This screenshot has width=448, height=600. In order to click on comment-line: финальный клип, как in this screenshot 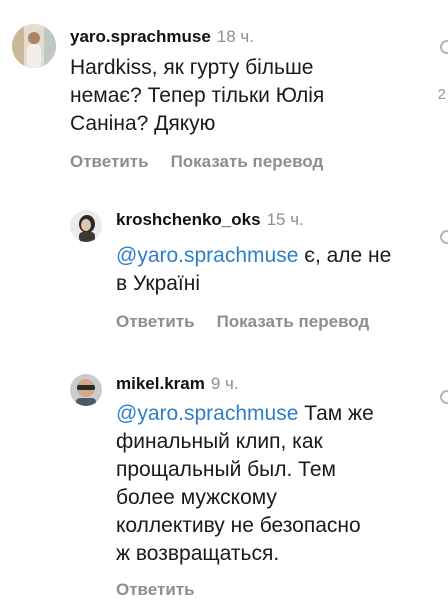, I will do `click(219, 441)`.